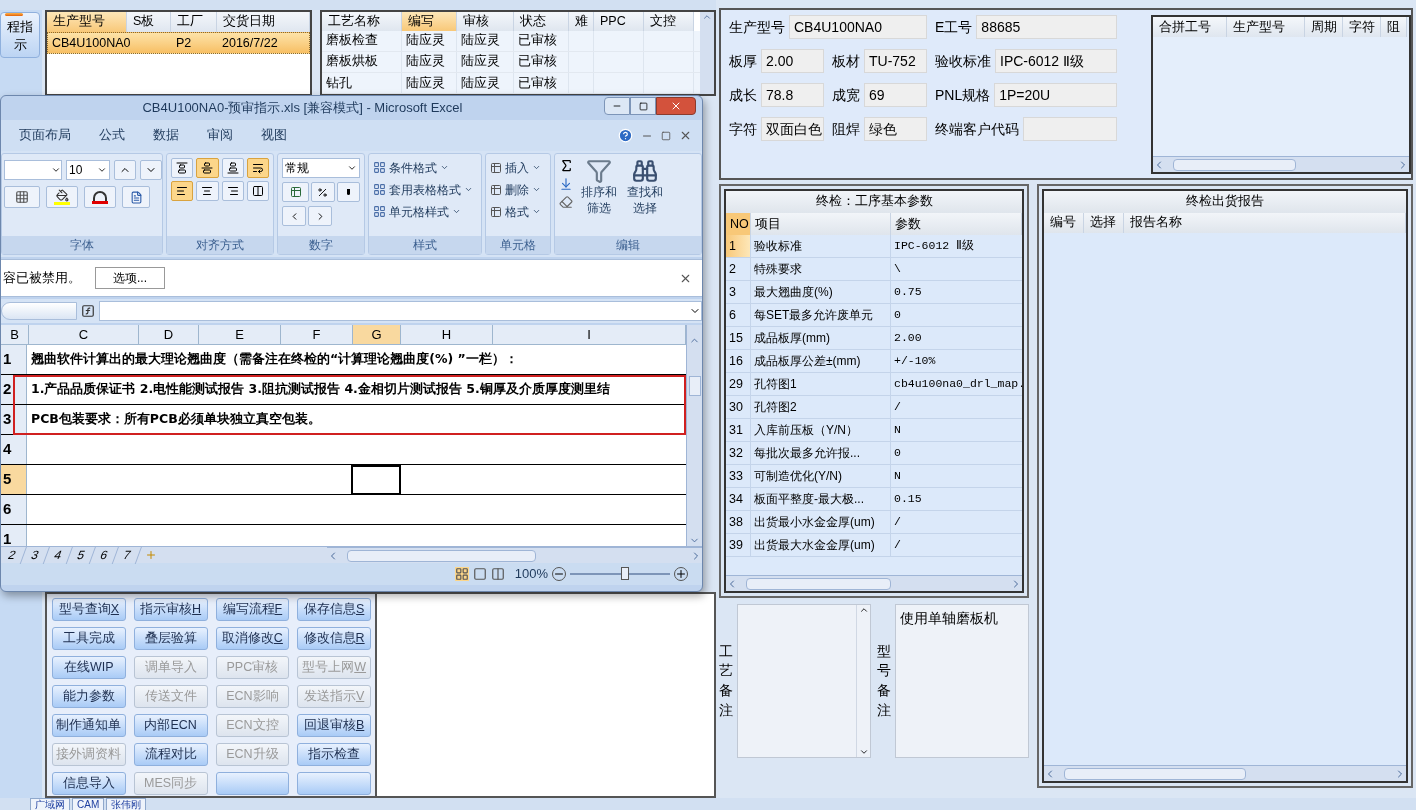 Image resolution: width=1416 pixels, height=810 pixels. What do you see at coordinates (89, 725) in the screenshot?
I see `action-button: 制作通知单` at bounding box center [89, 725].